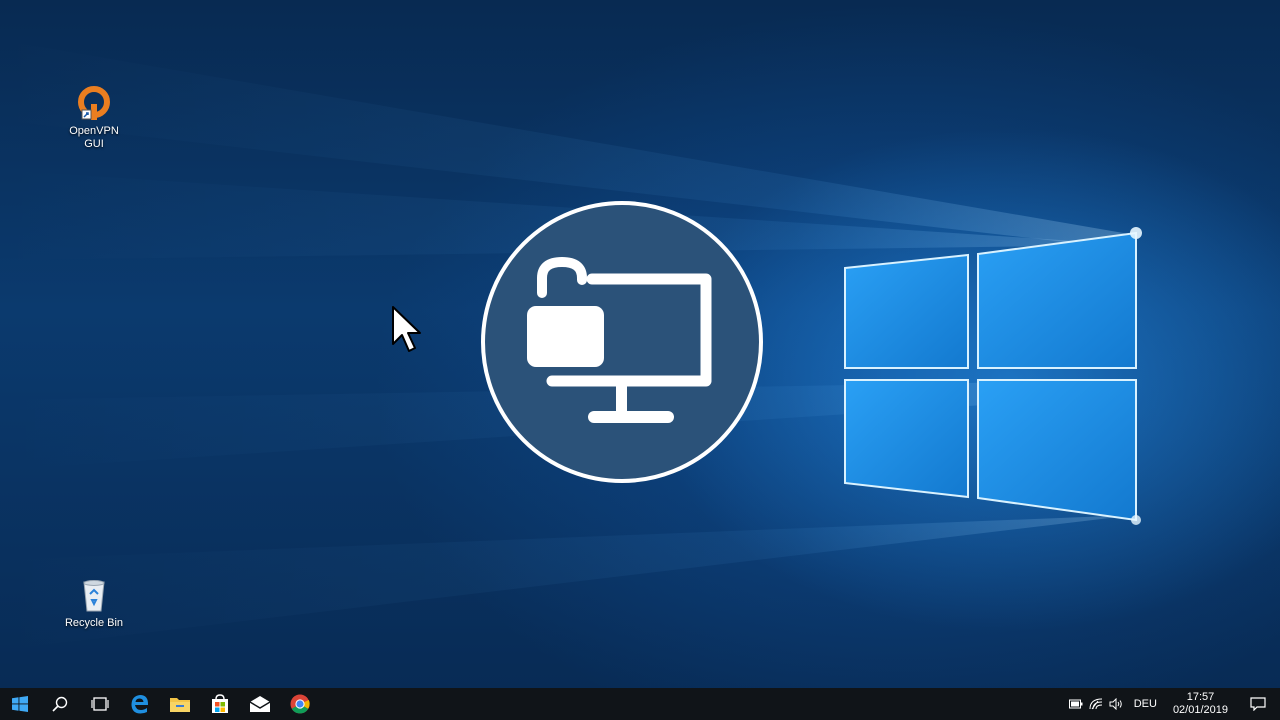  I want to click on windows-logo-wallpaper, so click(993, 376).